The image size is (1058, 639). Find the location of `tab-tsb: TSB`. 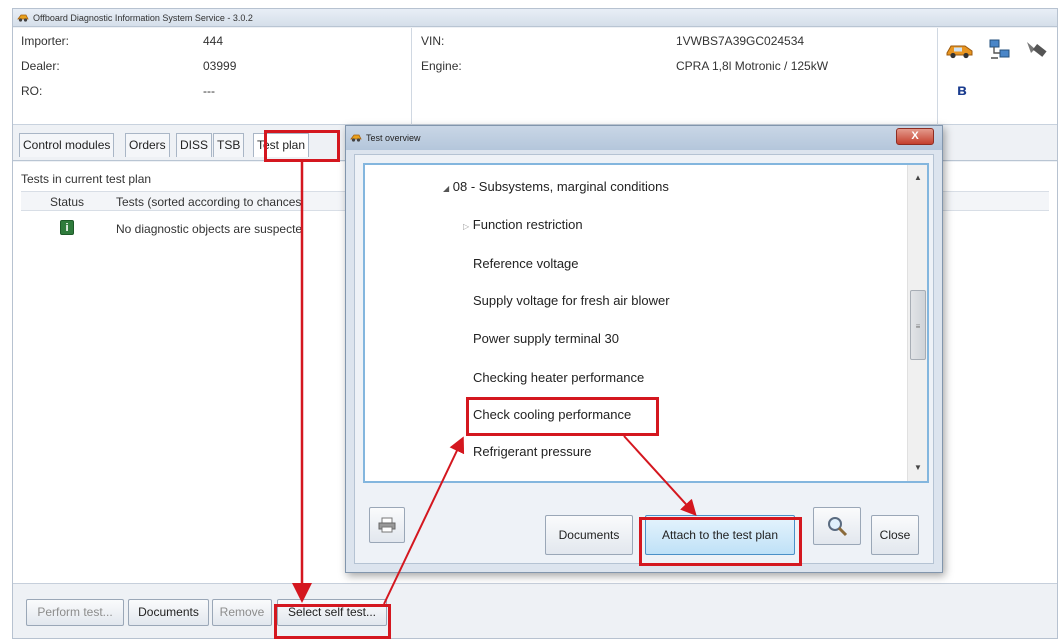

tab-tsb: TSB is located at coordinates (229, 145).